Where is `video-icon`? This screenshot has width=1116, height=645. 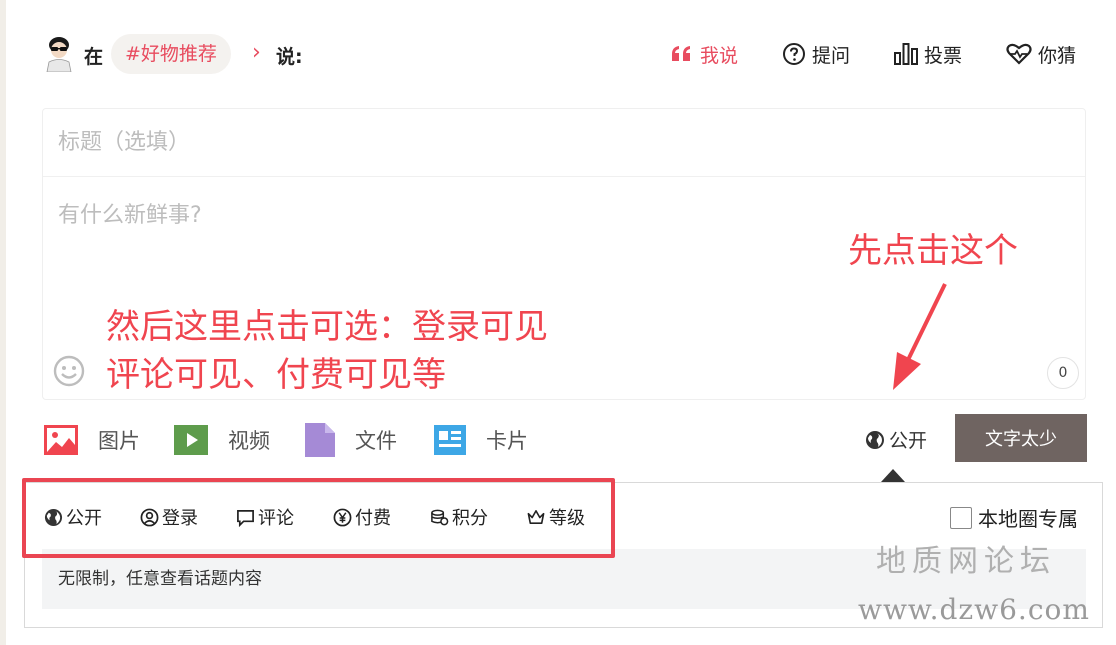
video-icon is located at coordinates (191, 440).